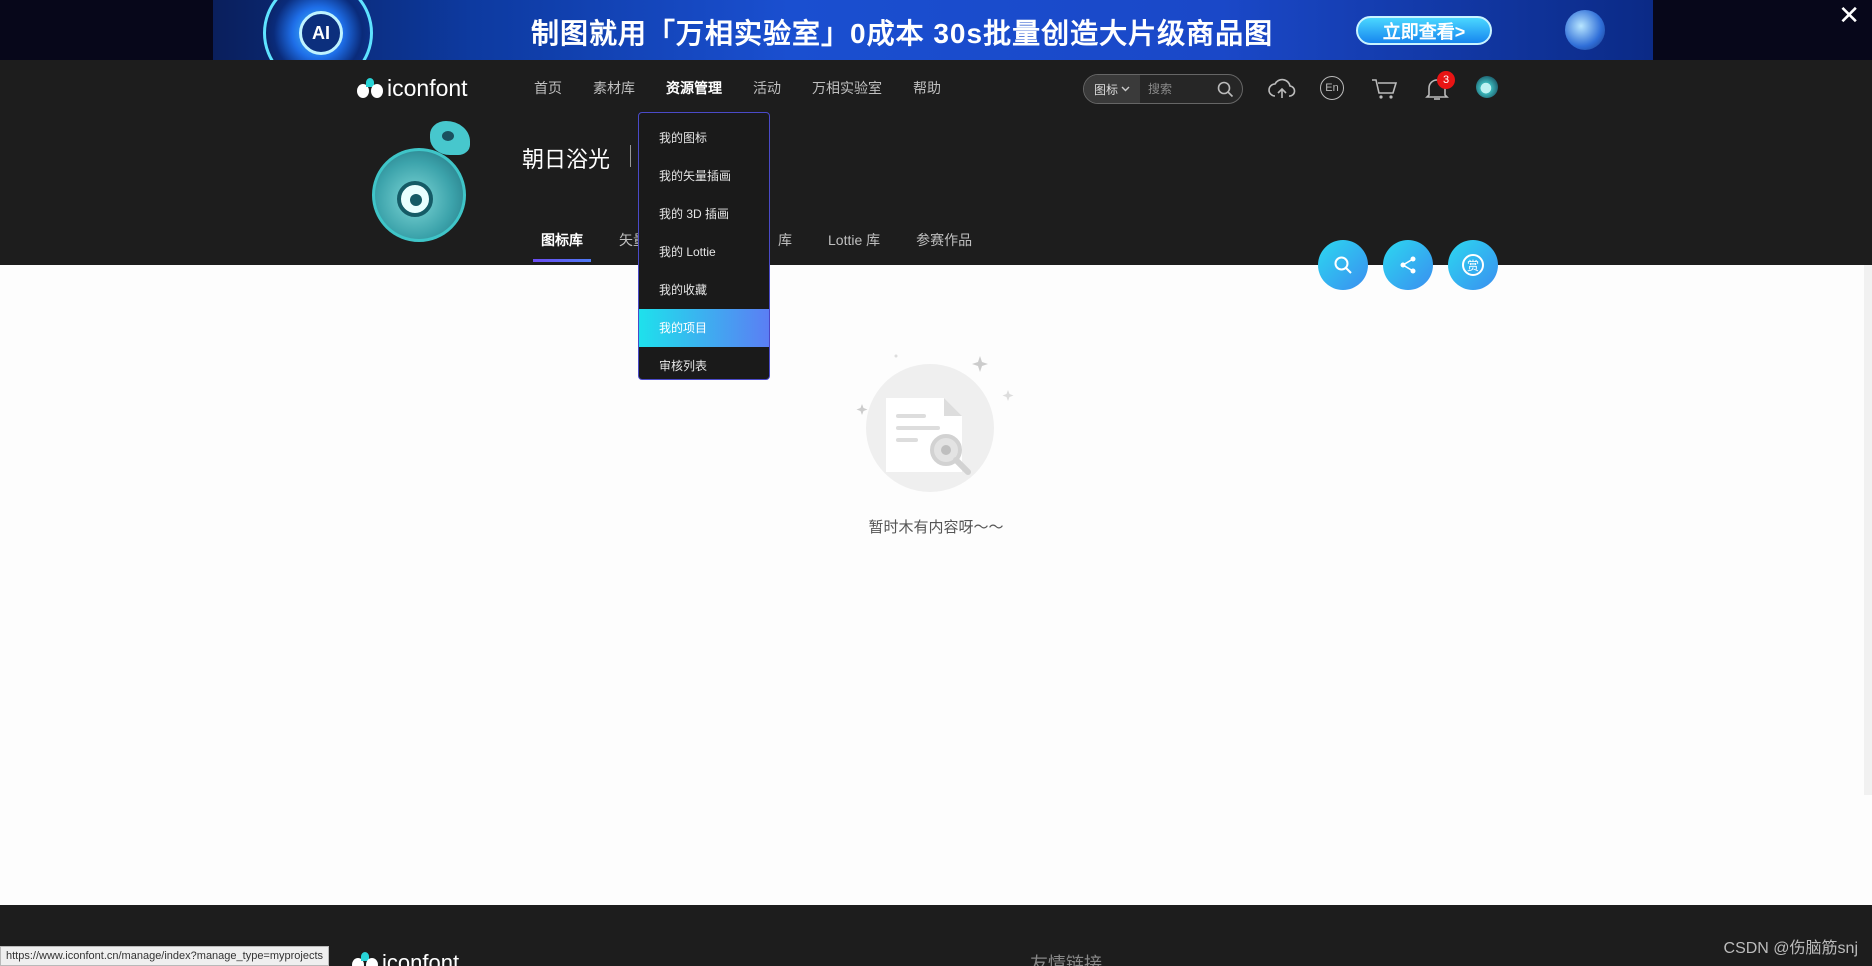 The width and height of the screenshot is (1872, 966). I want to click on ad-banner: AI 制图就用「万相实验室」0成本 30s批量创造大片级商品图 立即查看>, so click(933, 30).